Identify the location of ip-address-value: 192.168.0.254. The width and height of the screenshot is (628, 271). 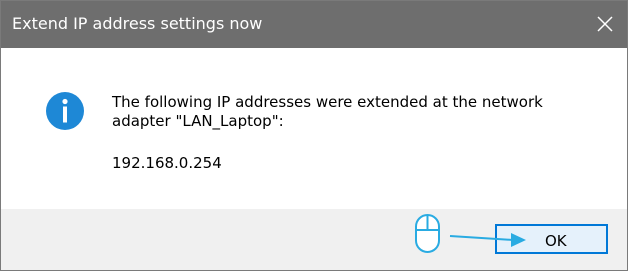
(167, 163).